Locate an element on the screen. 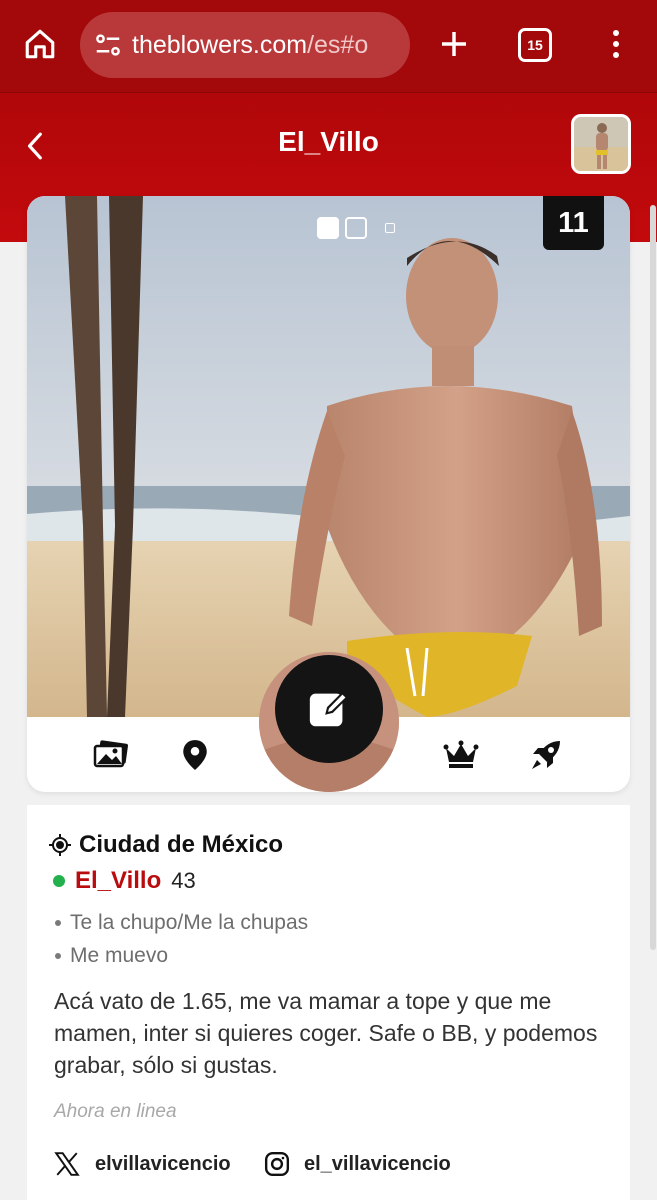 The image size is (657, 1200). user-row: El_Villo 43 is located at coordinates (124, 881).